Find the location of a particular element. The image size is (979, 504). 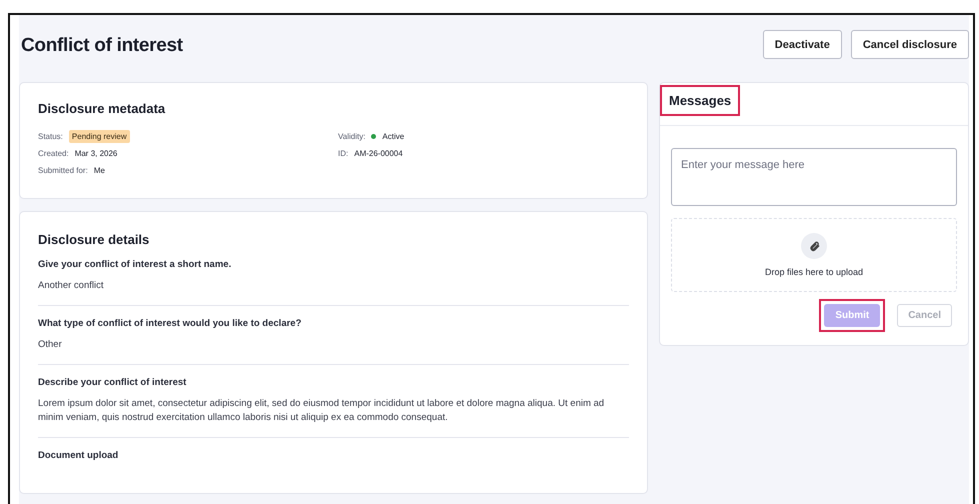

dropzone-text: Drop files here to upload is located at coordinates (814, 272).